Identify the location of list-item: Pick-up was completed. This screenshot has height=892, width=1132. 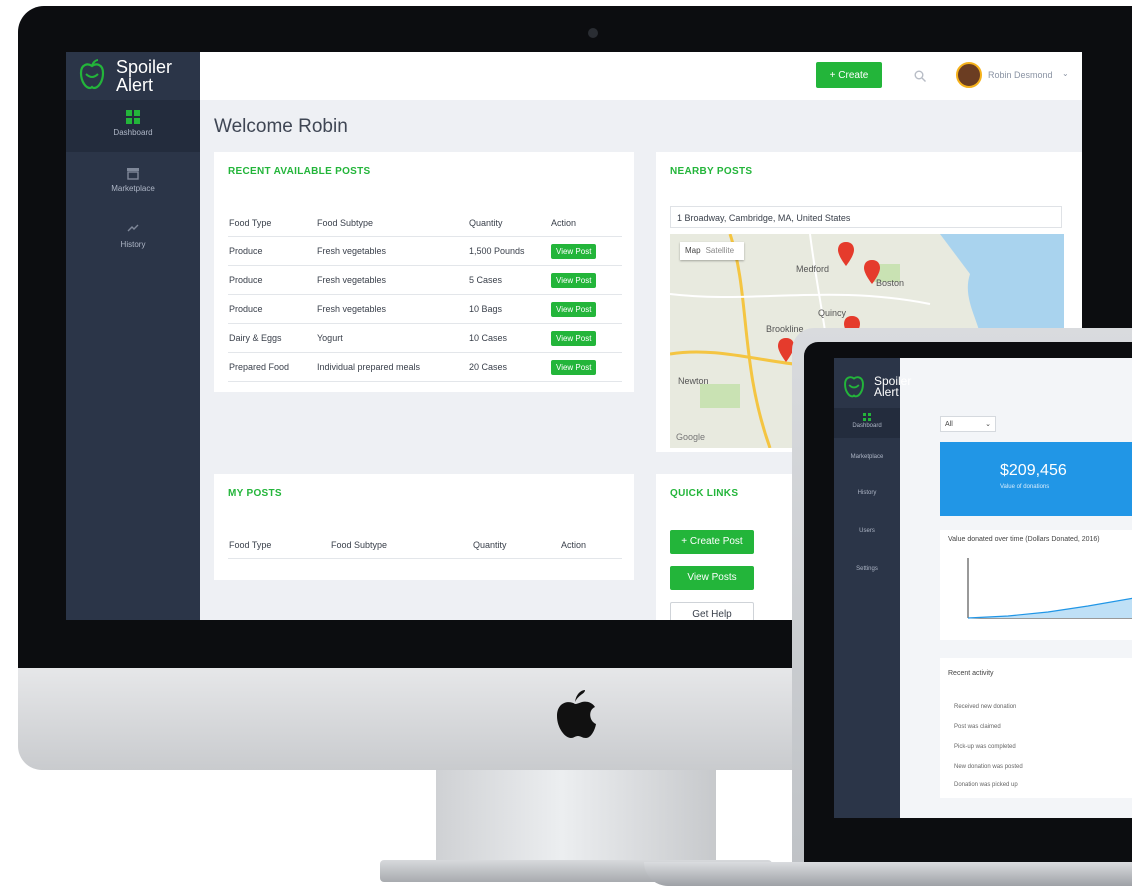
(985, 747).